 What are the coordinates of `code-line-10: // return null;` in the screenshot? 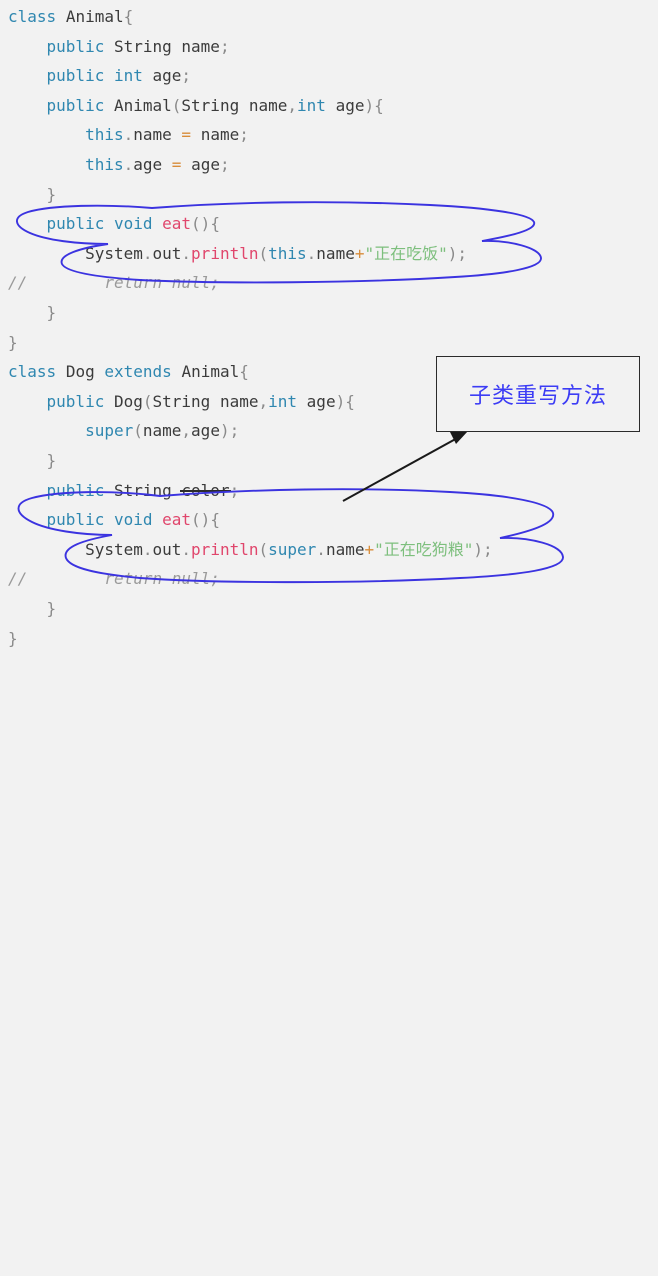 It's located at (114, 283).